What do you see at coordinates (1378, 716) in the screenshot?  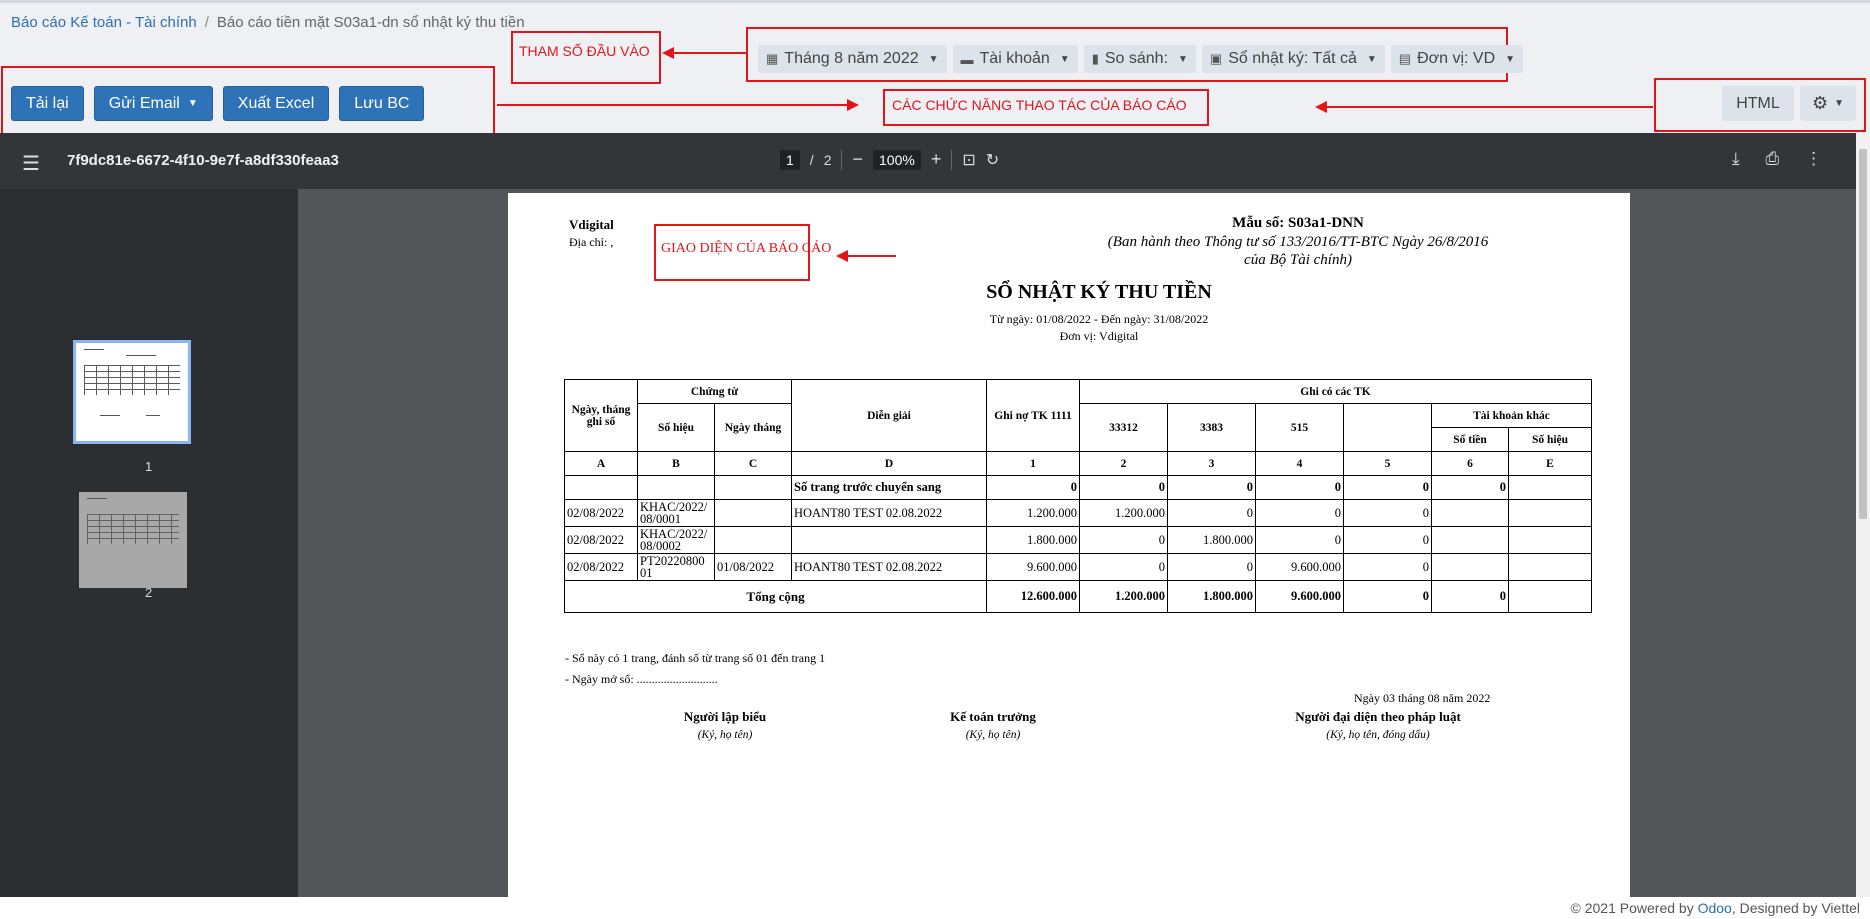 I see `signer-title: Người đại diện theo pháp luật` at bounding box center [1378, 716].